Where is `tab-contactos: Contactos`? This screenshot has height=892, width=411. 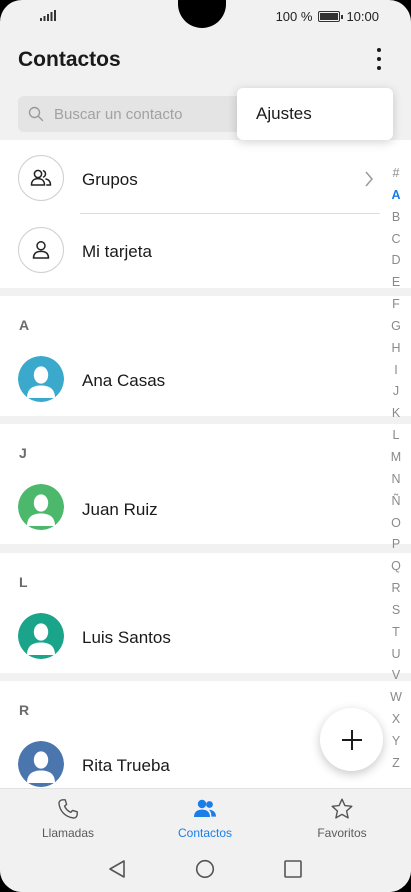 tab-contactos: Contactos is located at coordinates (205, 818).